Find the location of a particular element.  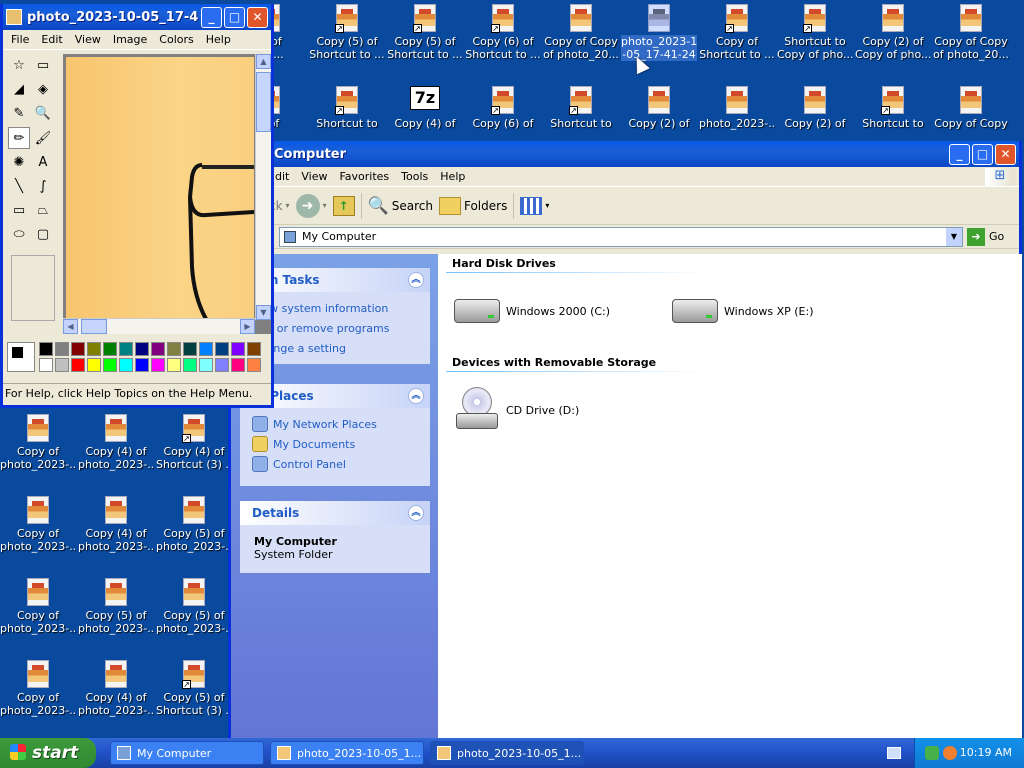

menu-colors: Colors is located at coordinates (176, 39).